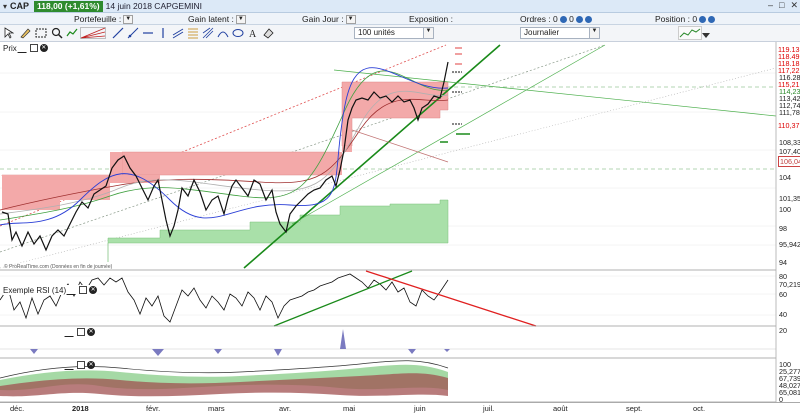  I want to click on rsi-red-trendline, so click(451, 298).